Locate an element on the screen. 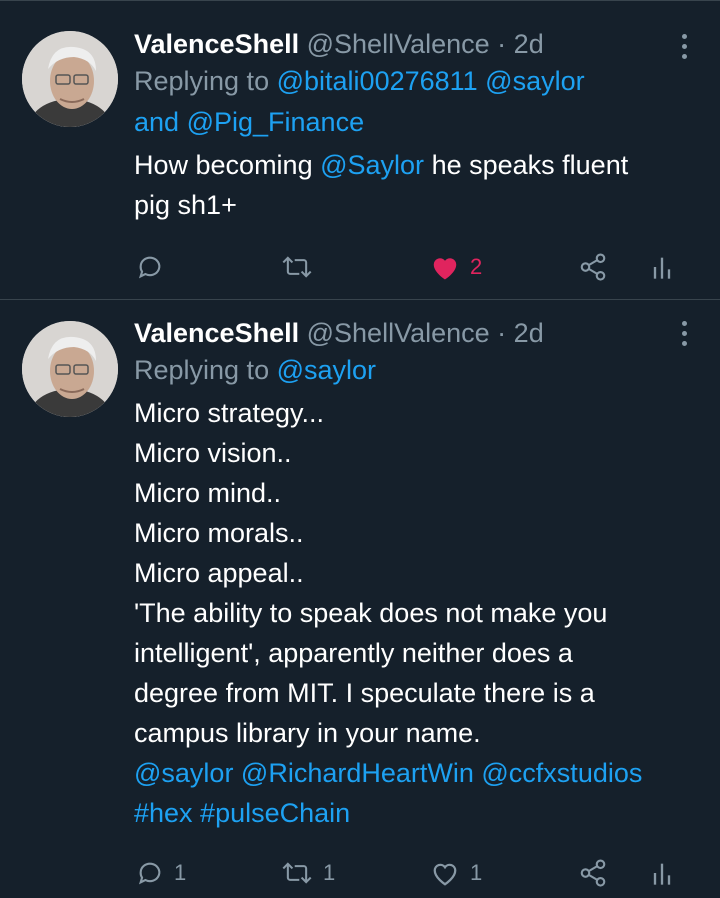  replying-to: Replying to @saylor is located at coordinates (412, 370).